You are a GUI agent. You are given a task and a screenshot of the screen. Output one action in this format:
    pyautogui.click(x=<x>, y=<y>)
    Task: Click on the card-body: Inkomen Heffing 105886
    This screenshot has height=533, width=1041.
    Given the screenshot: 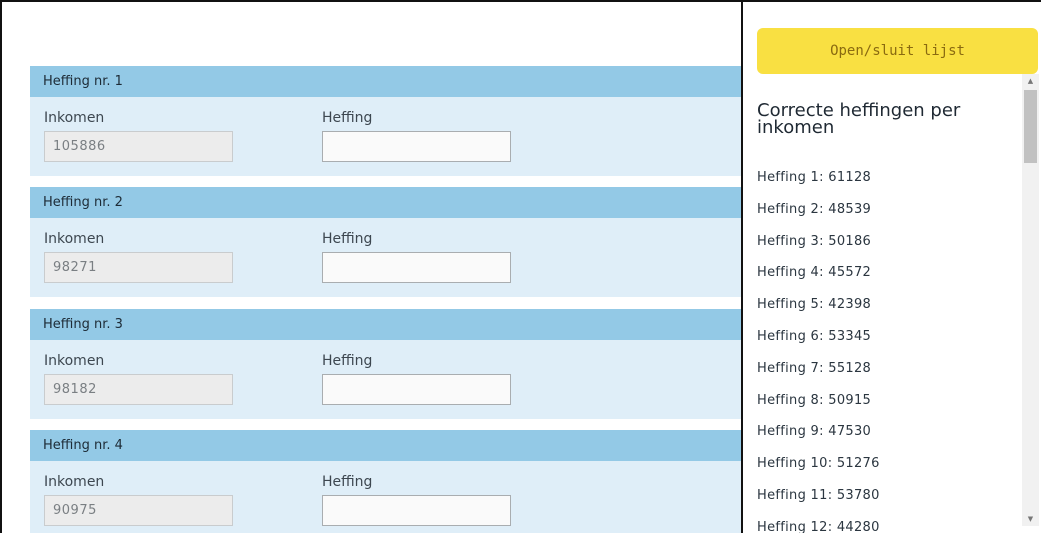 What is the action you would take?
    pyautogui.click(x=385, y=136)
    